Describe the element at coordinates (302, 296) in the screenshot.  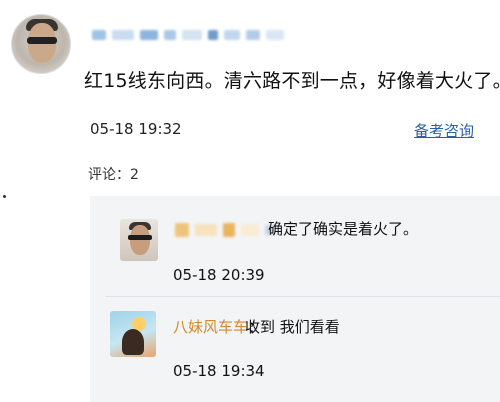
I see `comment-divider` at that location.